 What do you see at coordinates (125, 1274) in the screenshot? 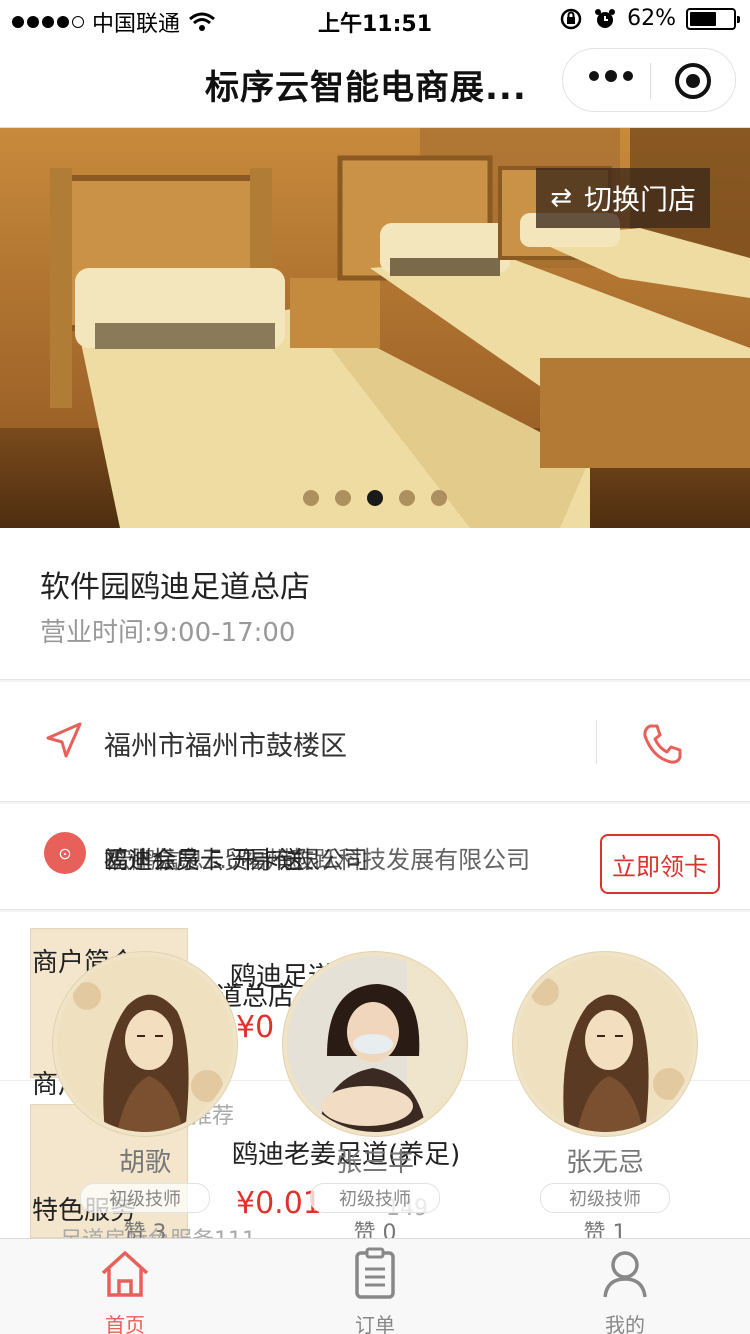
I see `home-icon` at bounding box center [125, 1274].